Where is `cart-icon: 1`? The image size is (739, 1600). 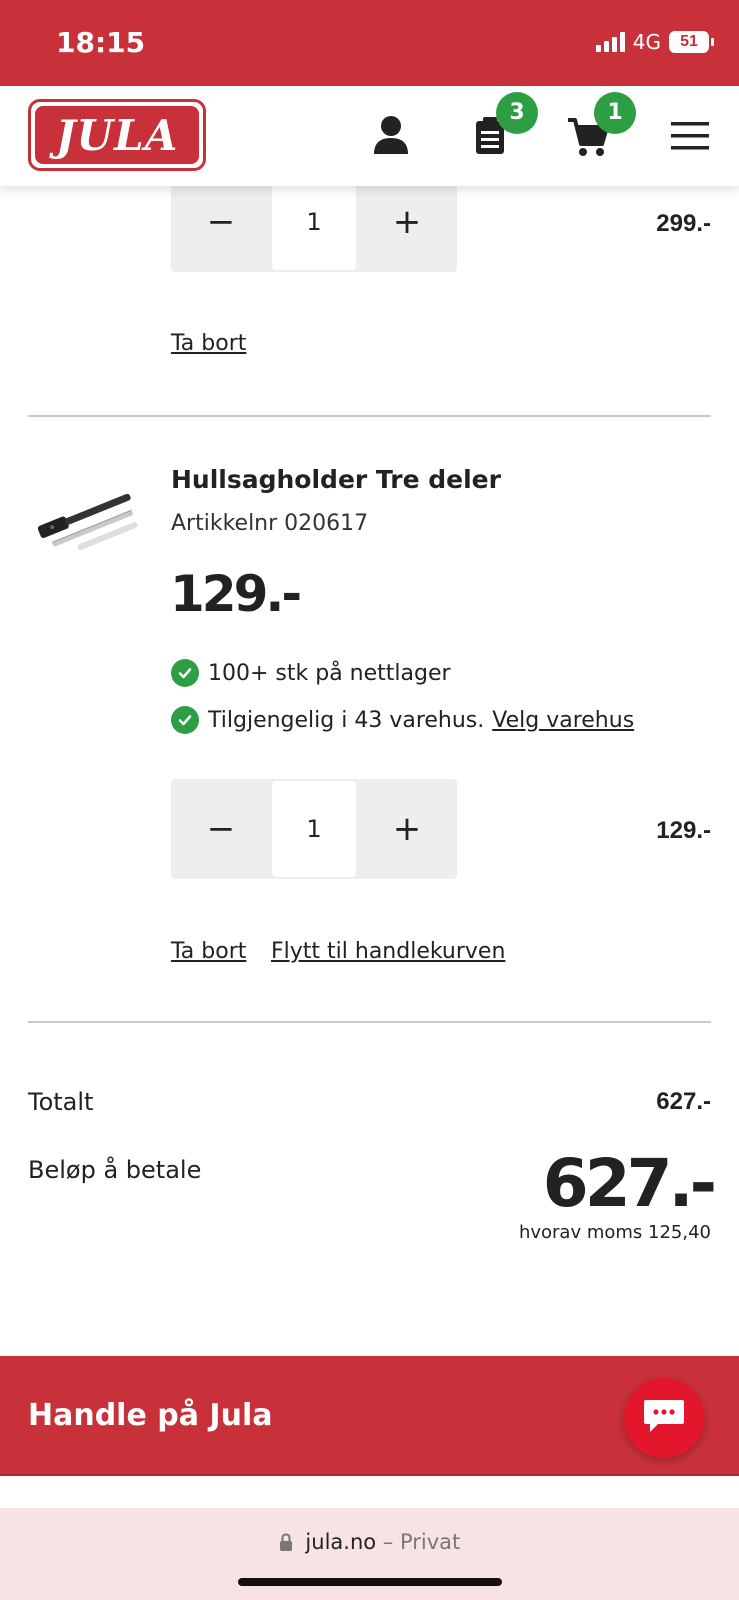
cart-icon: 1 is located at coordinates (601, 125).